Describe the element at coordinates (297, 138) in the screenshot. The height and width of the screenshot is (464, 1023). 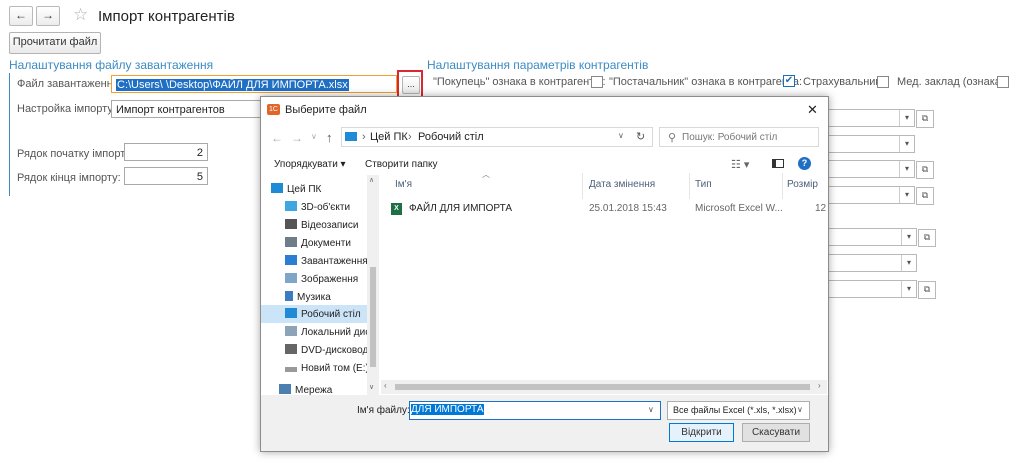
I see `nav-forward-icon: →` at that location.